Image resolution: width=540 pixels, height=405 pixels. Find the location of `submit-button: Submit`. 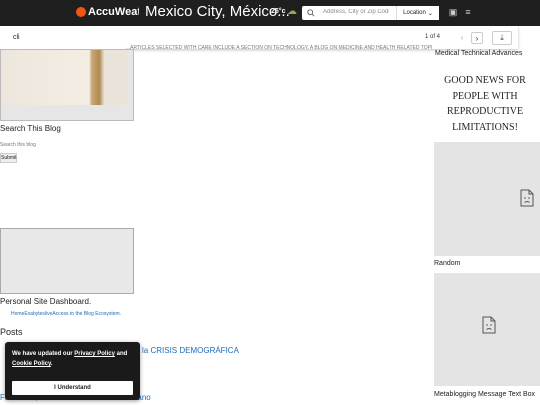

submit-button: Submit is located at coordinates (8, 158).